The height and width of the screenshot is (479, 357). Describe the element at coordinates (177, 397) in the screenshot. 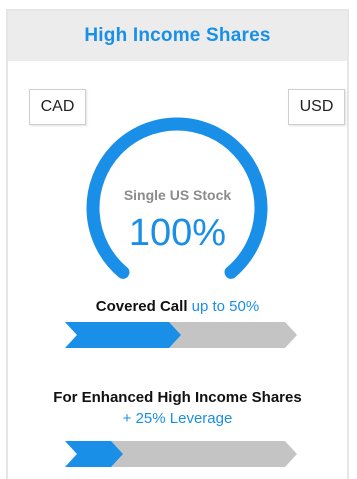

I see `enhanced-title: For Enhanced High Income Shares` at that location.